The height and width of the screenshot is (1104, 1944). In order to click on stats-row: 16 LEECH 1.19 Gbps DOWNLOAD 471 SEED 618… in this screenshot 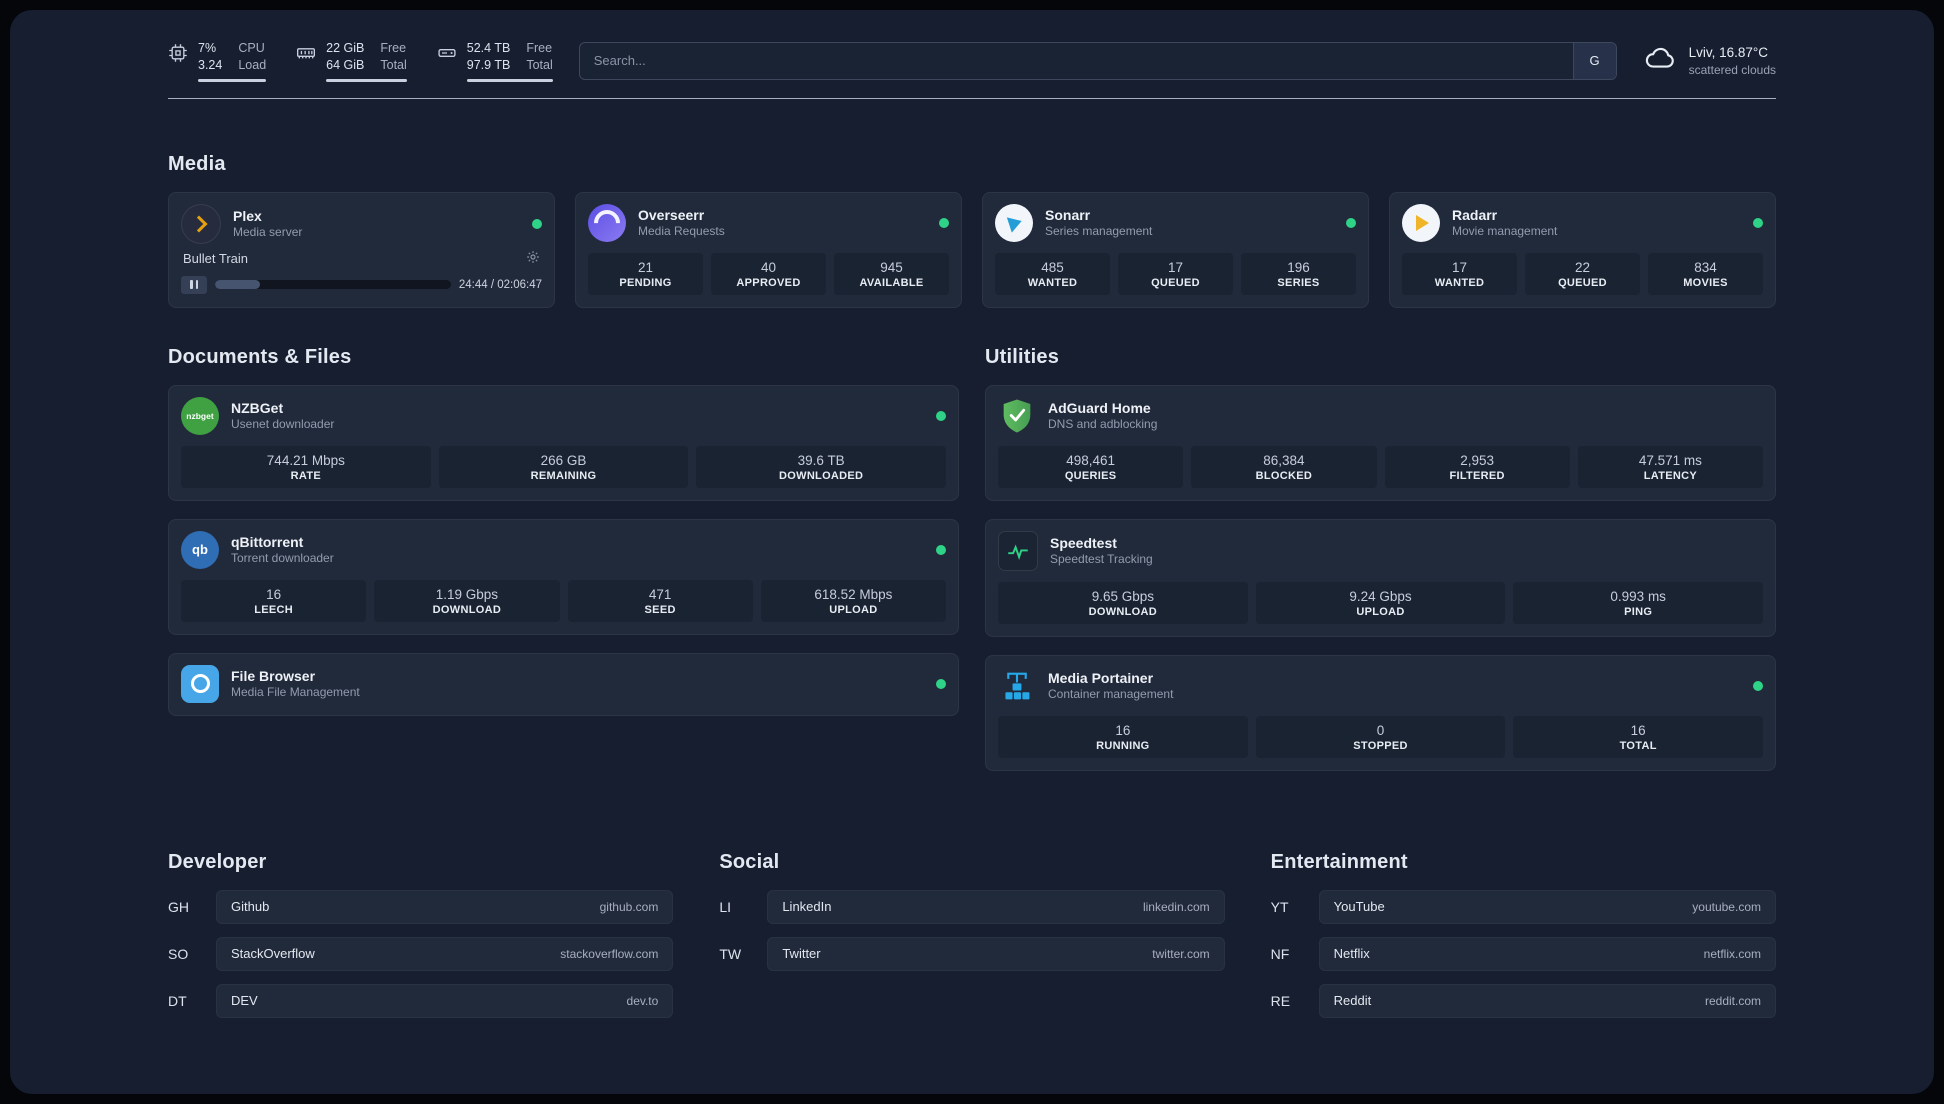, I will do `click(563, 600)`.